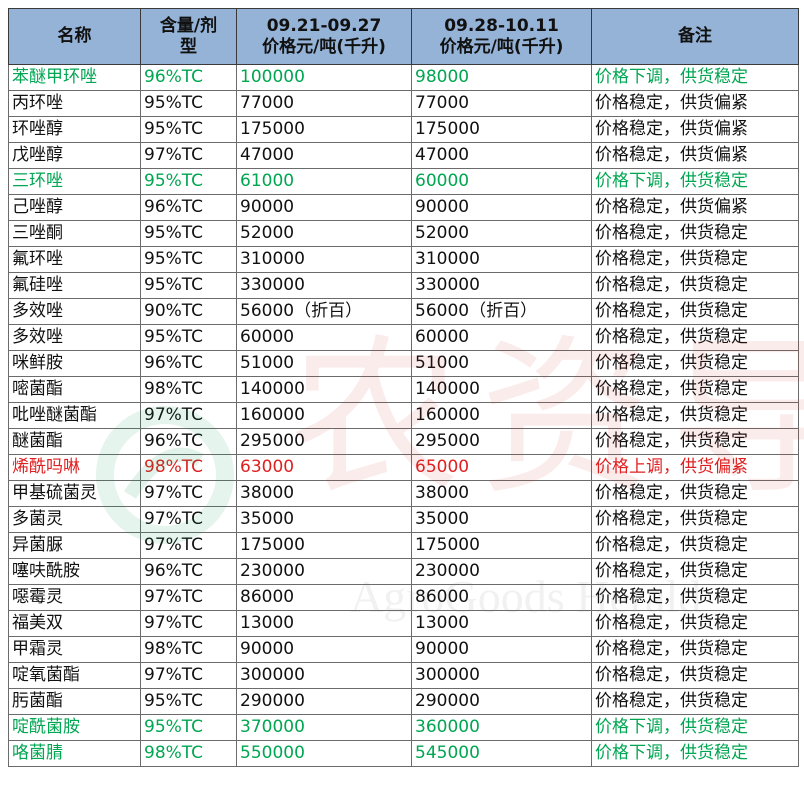  I want to click on cell-price-period1: 370000, so click(324, 727).